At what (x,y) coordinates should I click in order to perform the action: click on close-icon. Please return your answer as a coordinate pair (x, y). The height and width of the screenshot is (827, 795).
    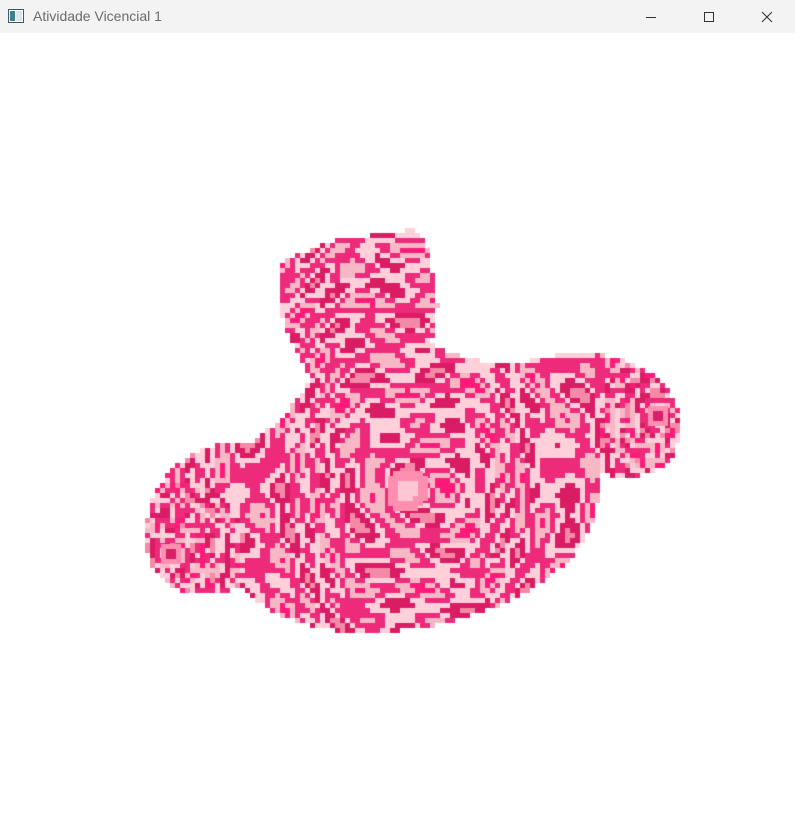
    Looking at the image, I should click on (767, 17).